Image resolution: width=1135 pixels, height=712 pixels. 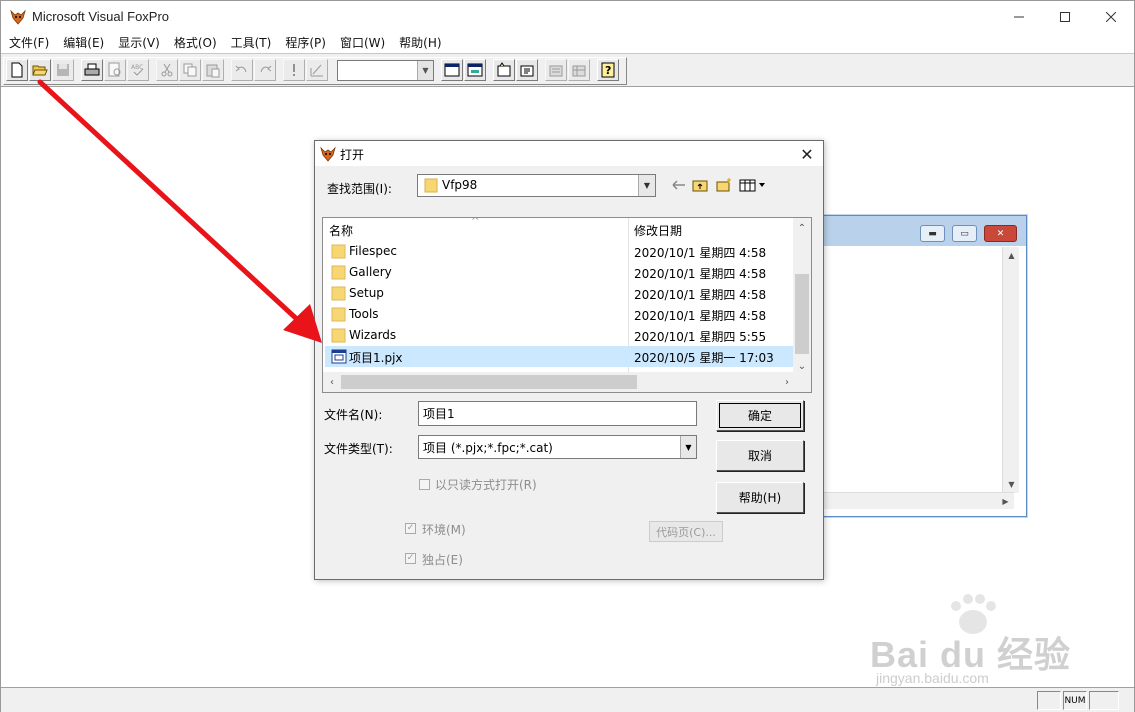 What do you see at coordinates (787, 382) in the screenshot?
I see `scroll-right-icon: ›` at bounding box center [787, 382].